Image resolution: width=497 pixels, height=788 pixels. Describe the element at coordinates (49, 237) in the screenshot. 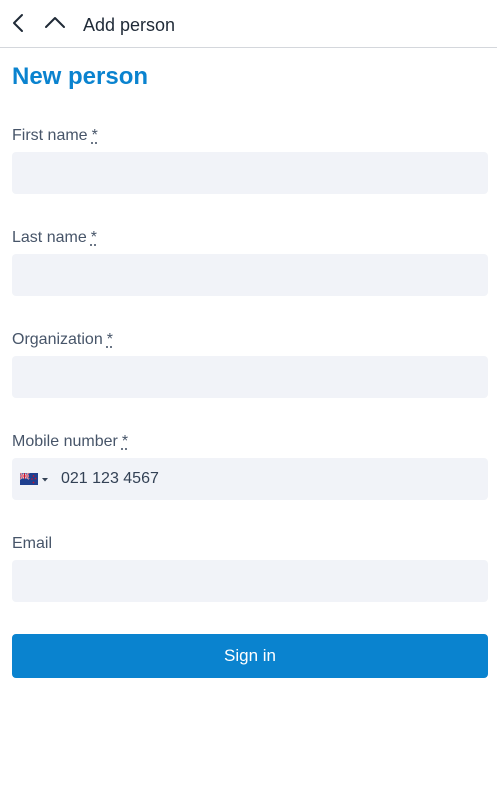

I see `last-name-label-text: Last name` at that location.